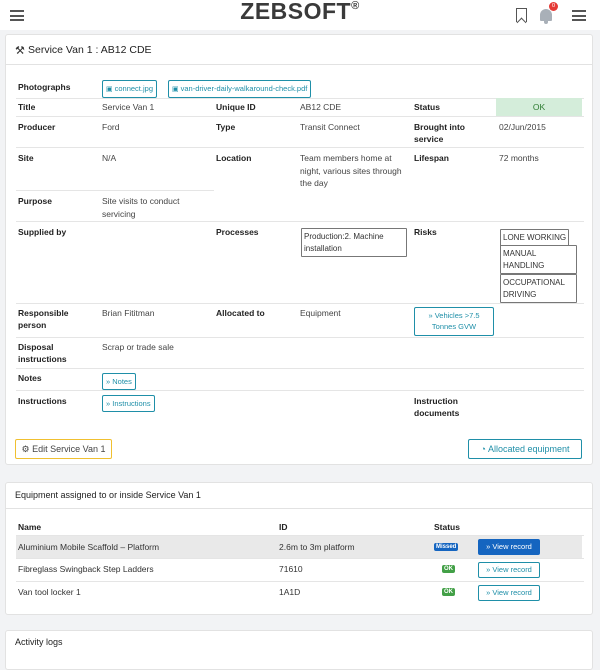  Describe the element at coordinates (240, 313) in the screenshot. I see `allocated-to-label: Allocated to` at that location.